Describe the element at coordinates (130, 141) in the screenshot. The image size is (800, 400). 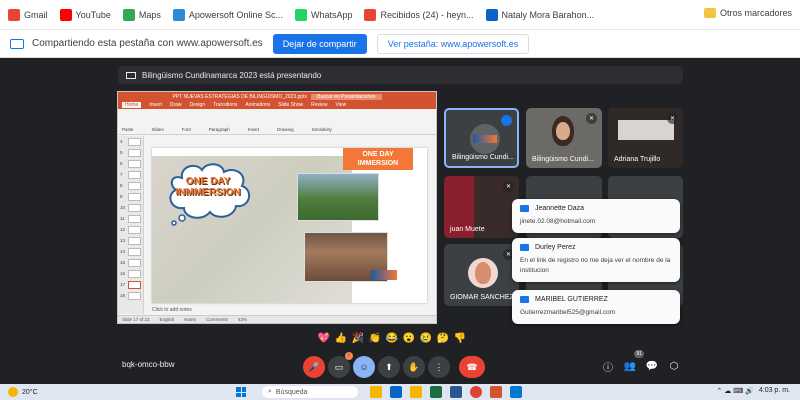
I see `slide-thumbnail: 4` at that location.